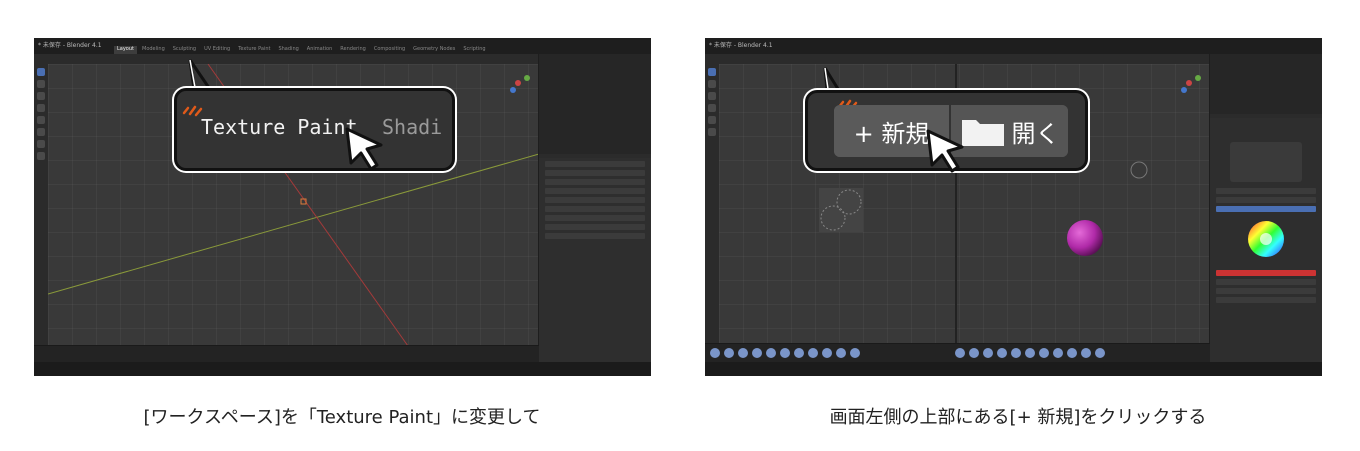 The image size is (1360, 451). What do you see at coordinates (1139, 170) in the screenshot?
I see `empty-circle-marker` at bounding box center [1139, 170].